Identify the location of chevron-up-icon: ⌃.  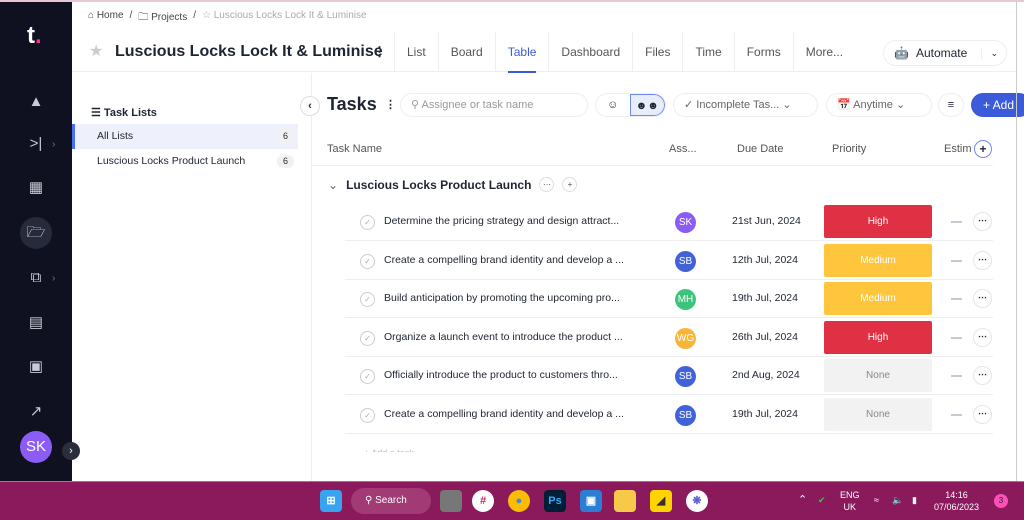
(802, 500).